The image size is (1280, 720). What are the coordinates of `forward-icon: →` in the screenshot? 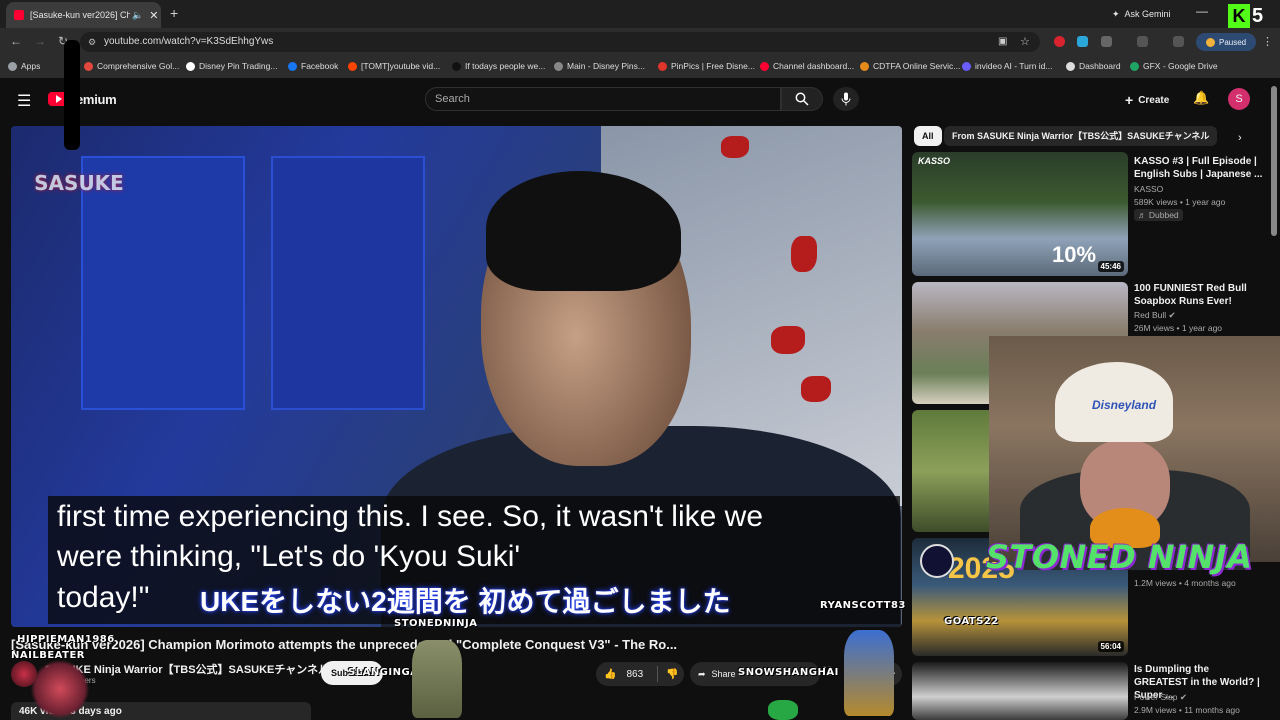 It's located at (40, 41).